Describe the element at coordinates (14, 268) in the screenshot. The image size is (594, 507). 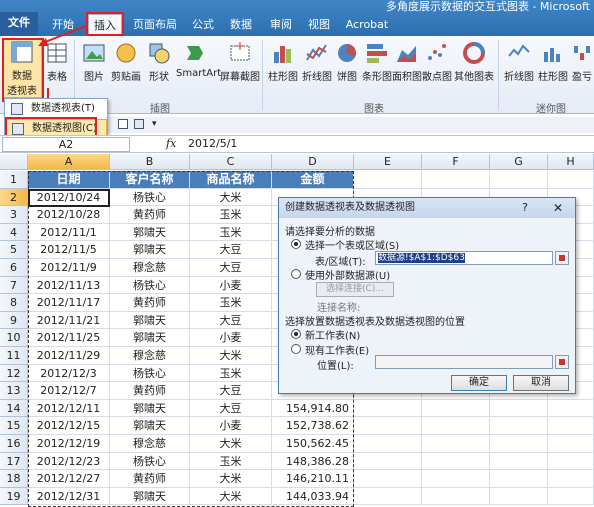
I see `row-header: 6` at that location.